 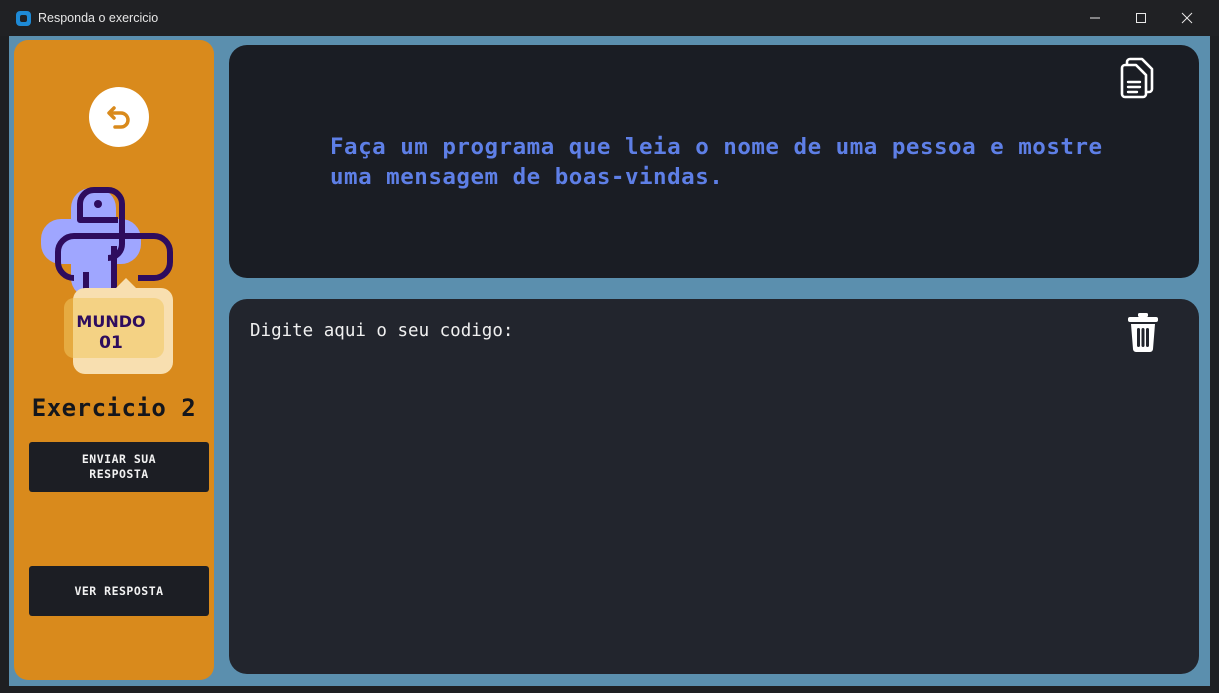 I want to click on badge-line2: 01, so click(x=111, y=343).